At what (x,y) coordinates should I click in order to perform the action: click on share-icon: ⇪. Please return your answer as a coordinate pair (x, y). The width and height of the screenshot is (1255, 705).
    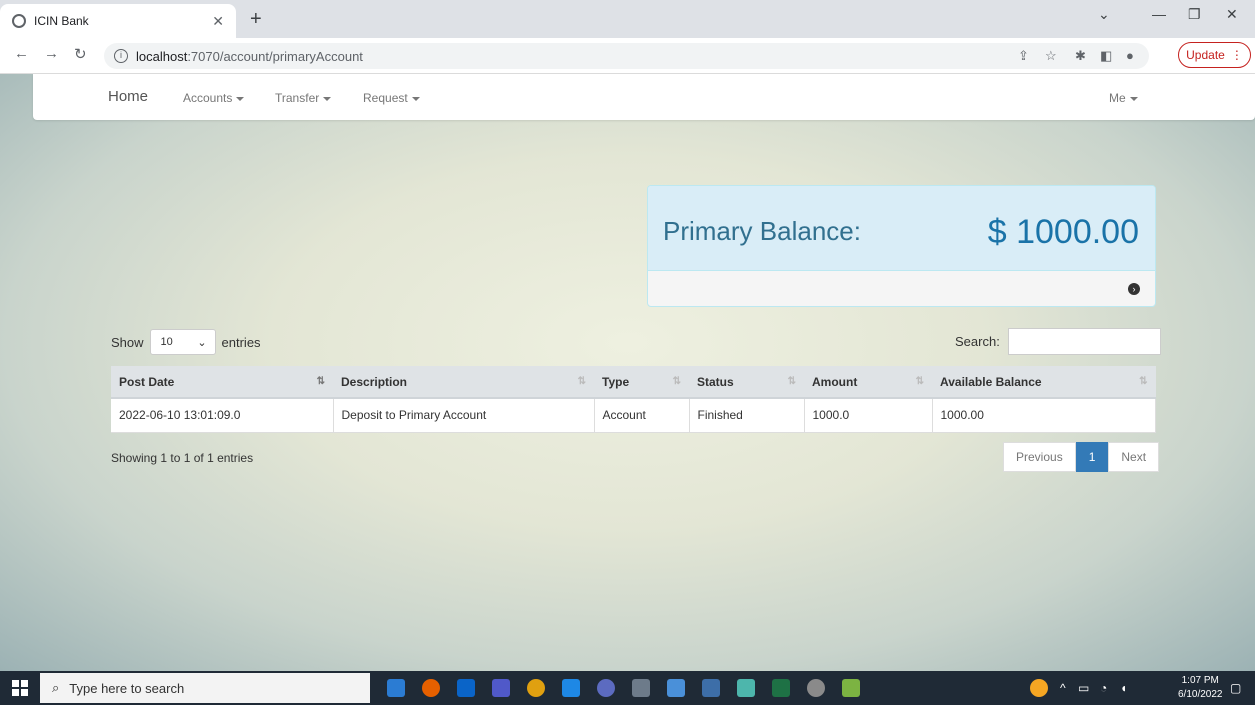
    Looking at the image, I should click on (1023, 56).